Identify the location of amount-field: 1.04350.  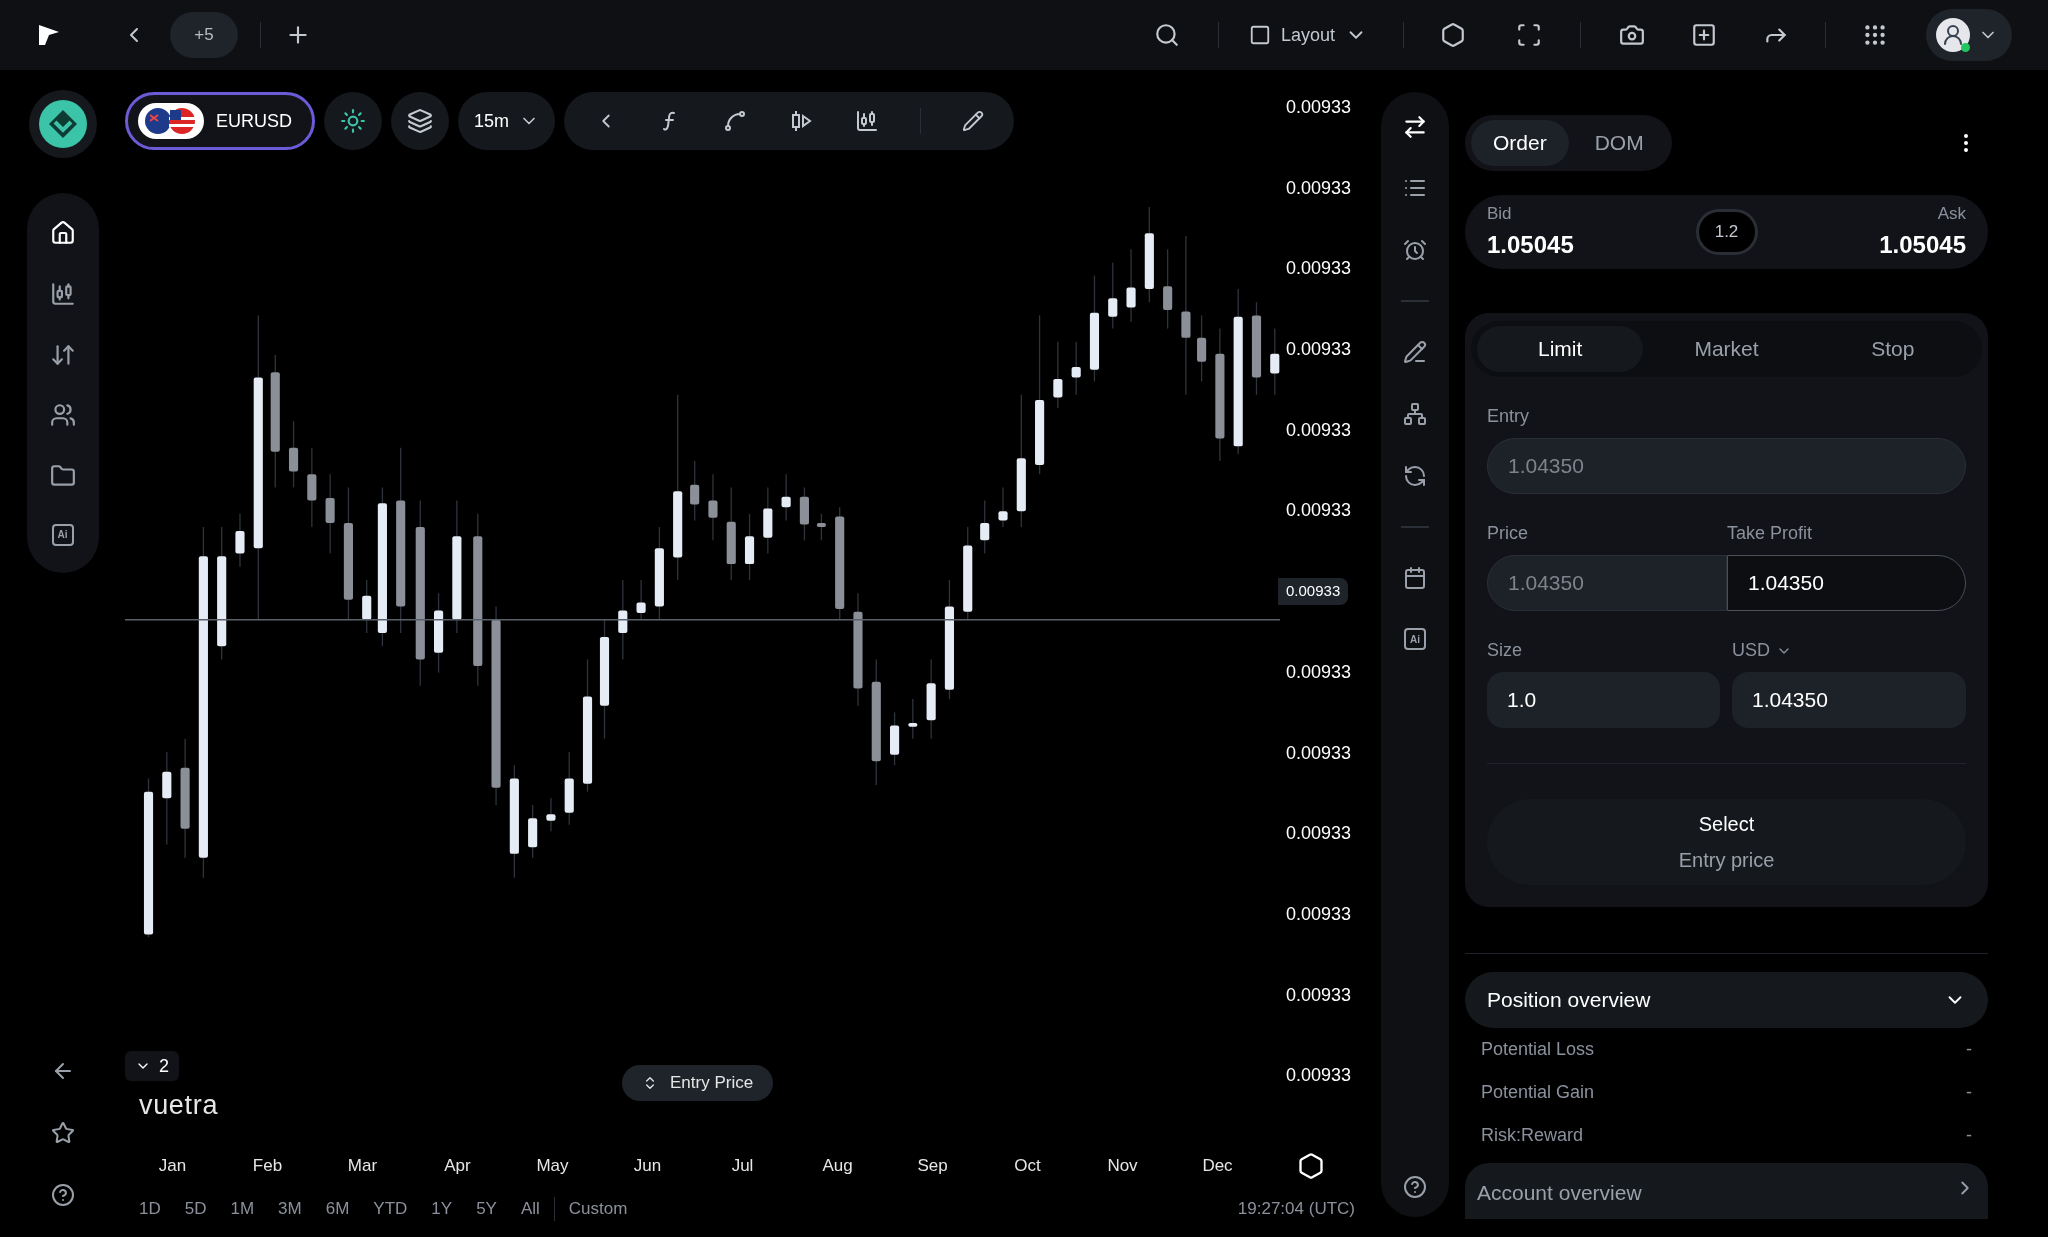
(1849, 700).